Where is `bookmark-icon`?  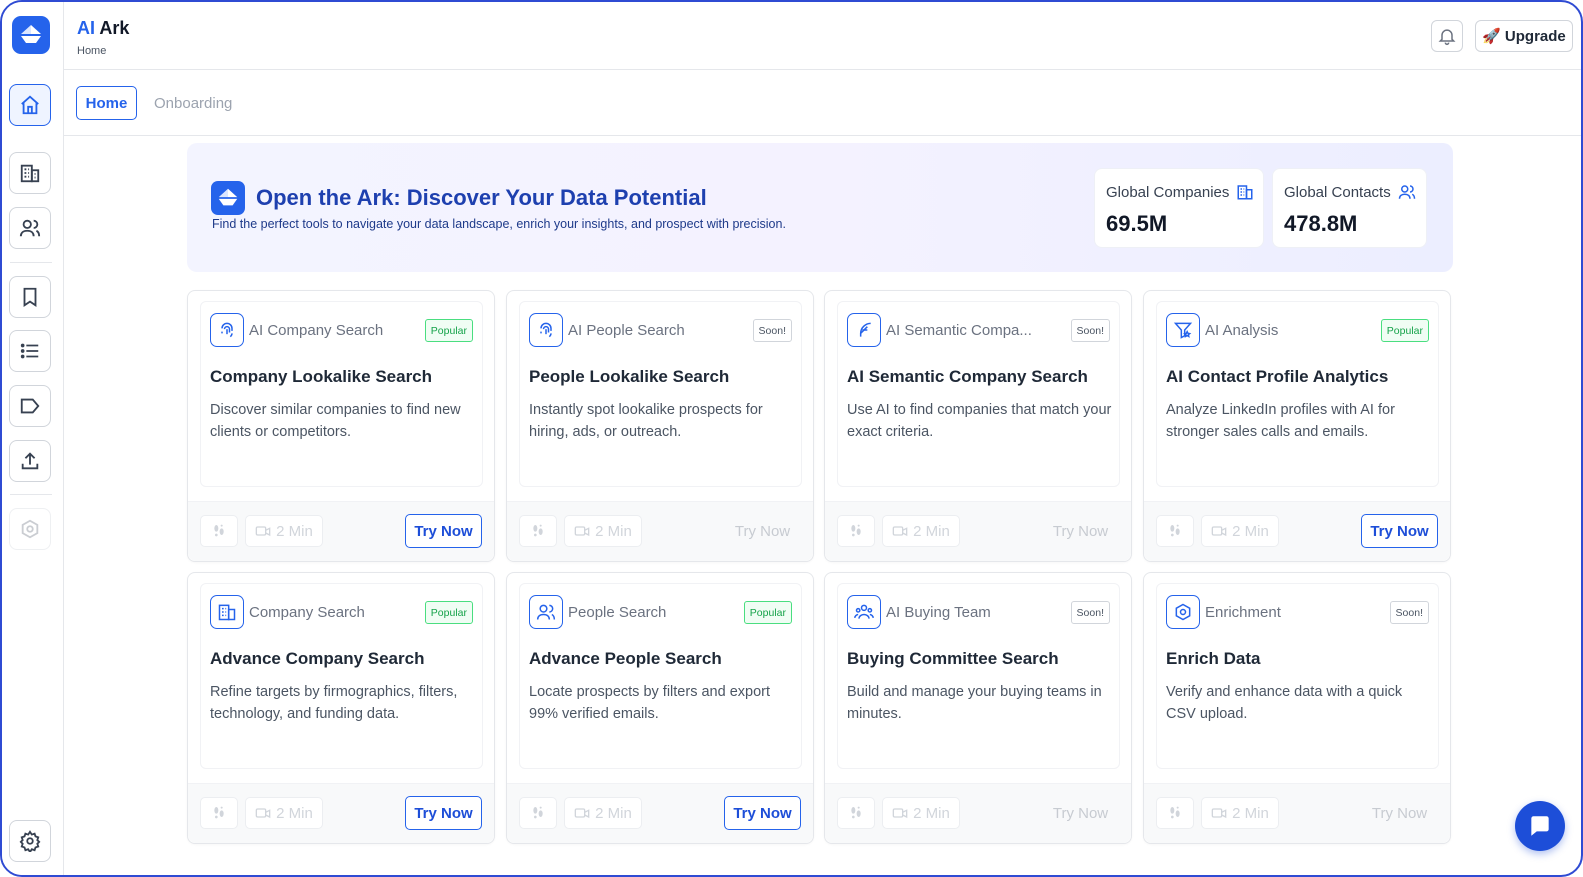 bookmark-icon is located at coordinates (30, 297).